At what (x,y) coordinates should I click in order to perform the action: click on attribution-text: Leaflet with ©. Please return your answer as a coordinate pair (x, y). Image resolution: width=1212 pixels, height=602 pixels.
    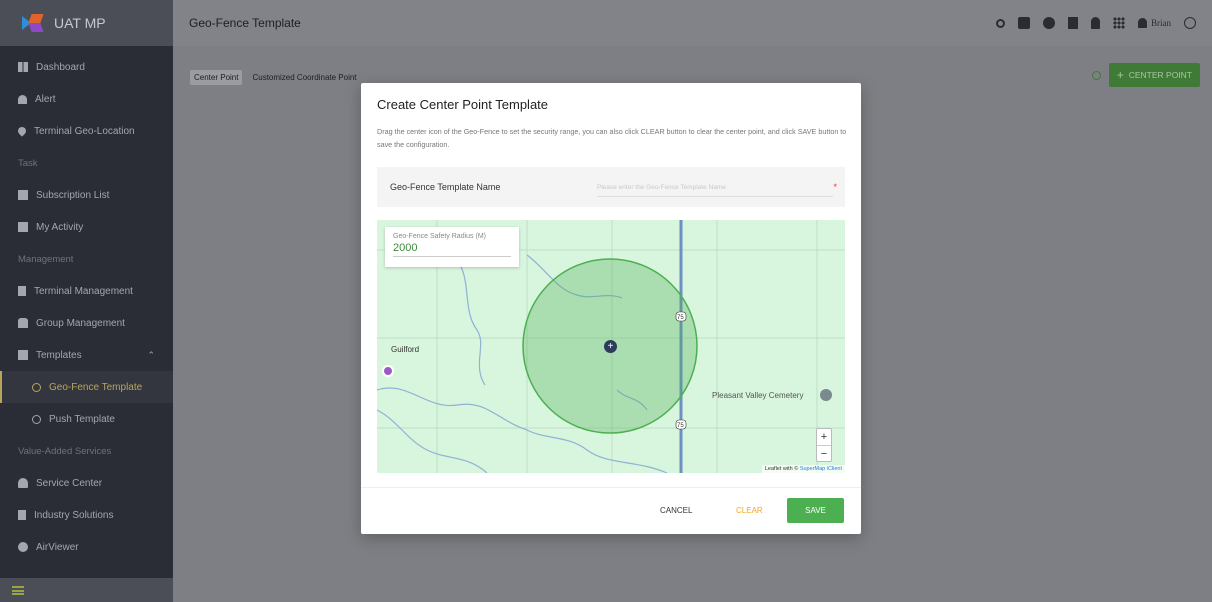
    Looking at the image, I should click on (782, 469).